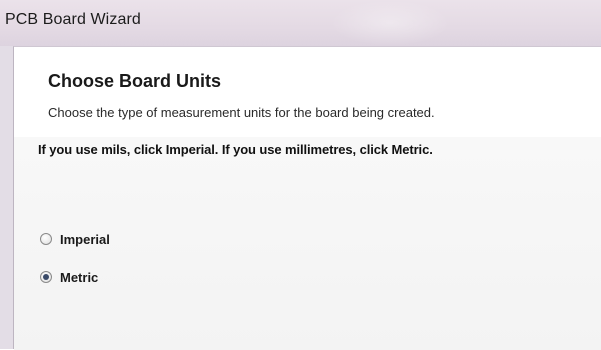 This screenshot has width=601, height=350. Describe the element at coordinates (73, 19) in the screenshot. I see `window-title: PCB Board Wizard` at that location.